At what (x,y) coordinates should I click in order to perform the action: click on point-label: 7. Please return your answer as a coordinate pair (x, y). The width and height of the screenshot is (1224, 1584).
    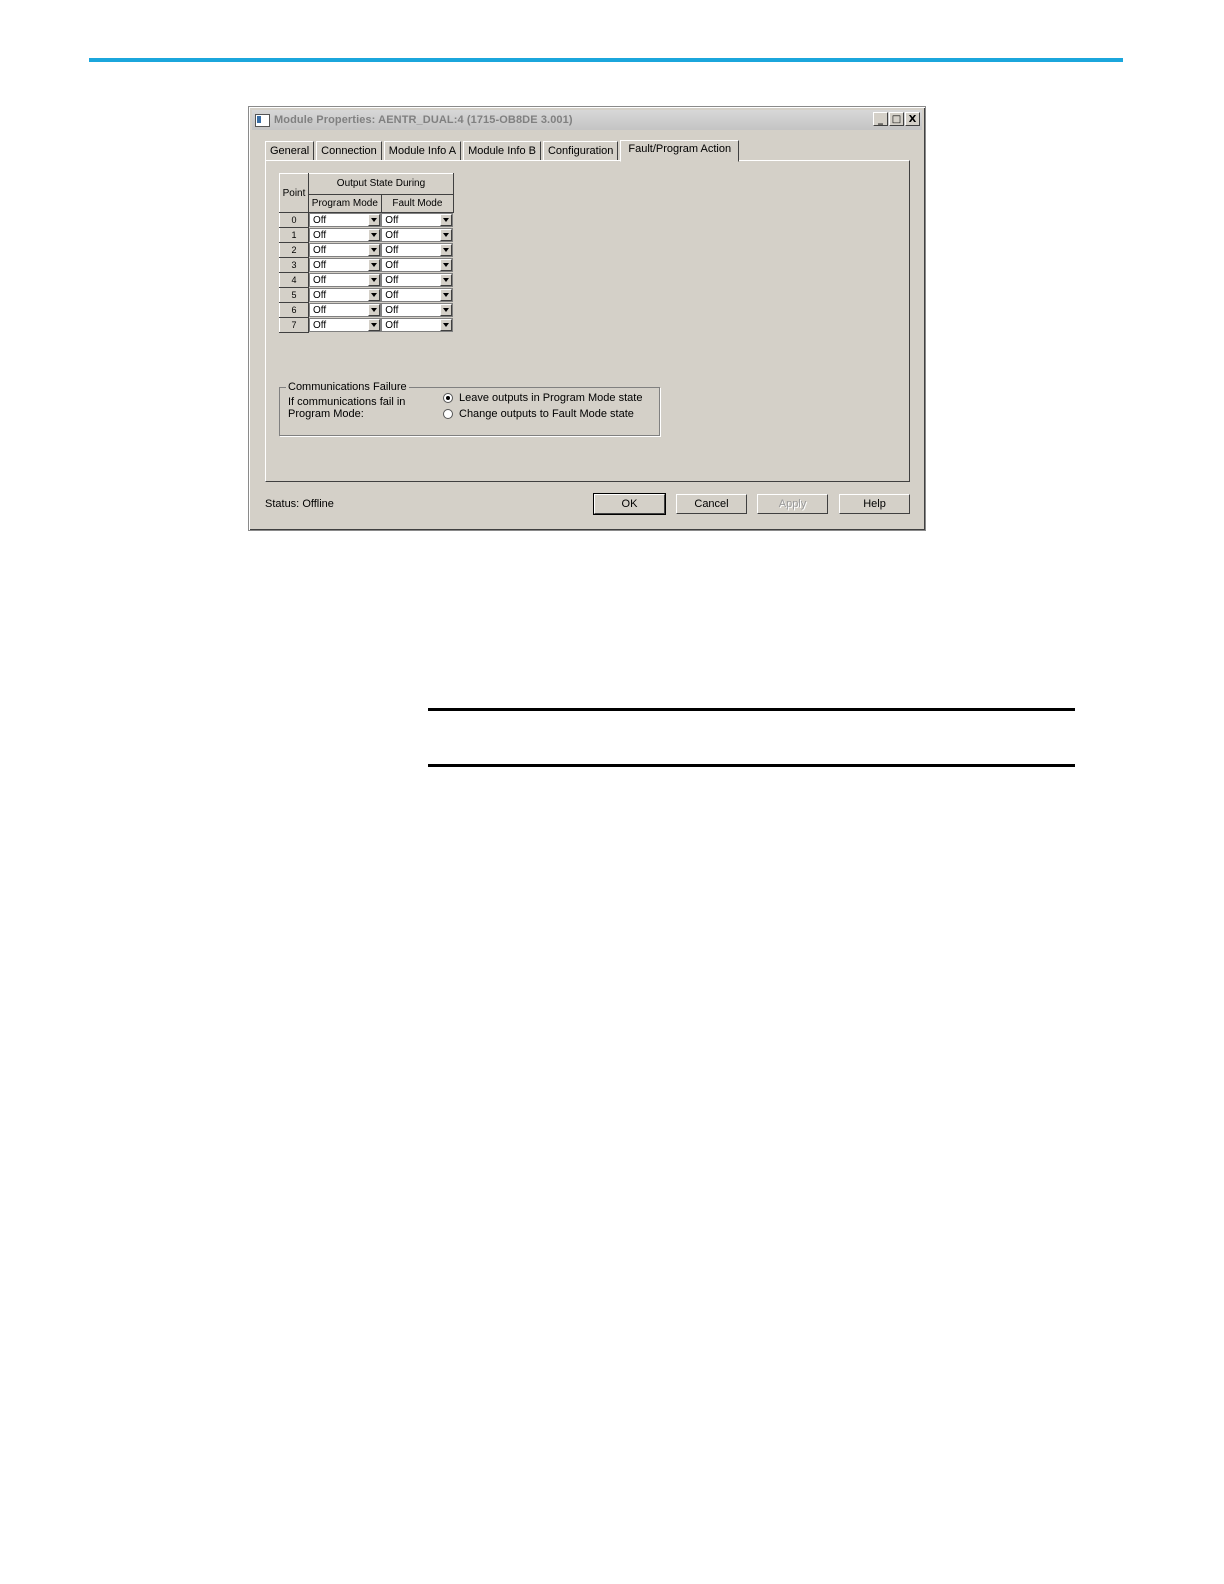
    Looking at the image, I should click on (294, 325).